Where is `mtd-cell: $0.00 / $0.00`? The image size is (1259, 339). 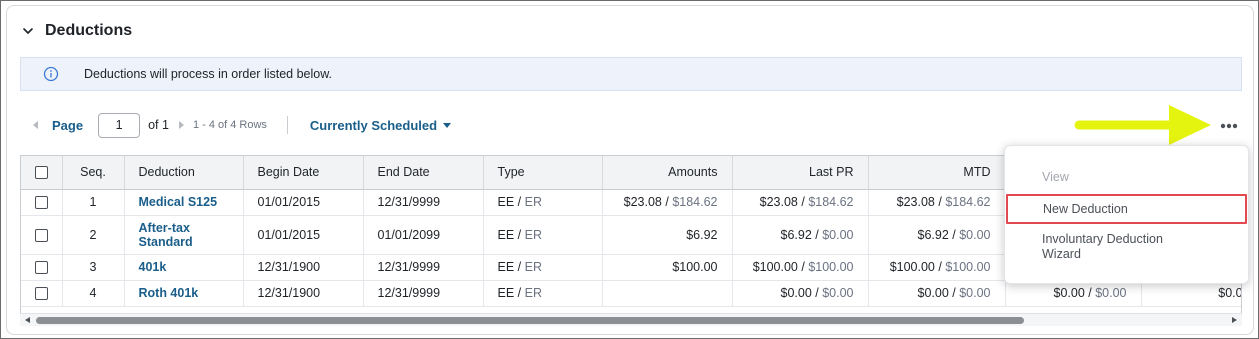 mtd-cell: $0.00 / $0.00 is located at coordinates (937, 293).